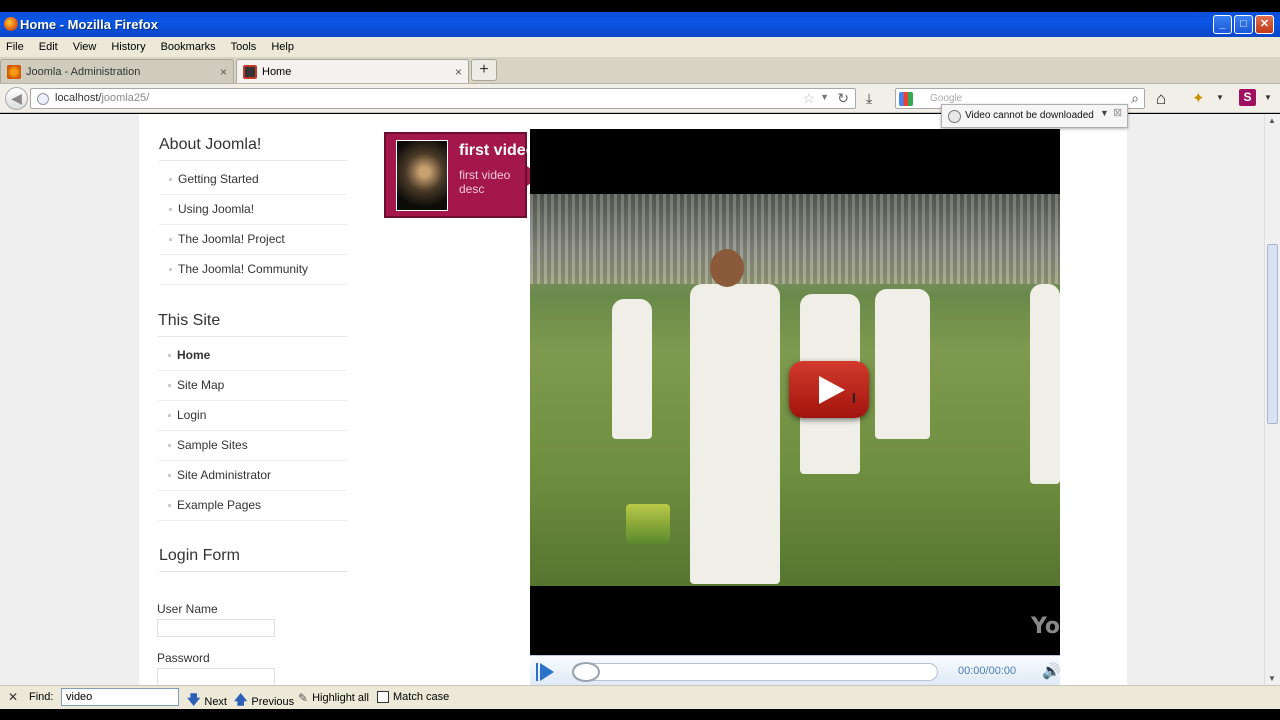  I want to click on new-tab-button: +, so click(484, 70).